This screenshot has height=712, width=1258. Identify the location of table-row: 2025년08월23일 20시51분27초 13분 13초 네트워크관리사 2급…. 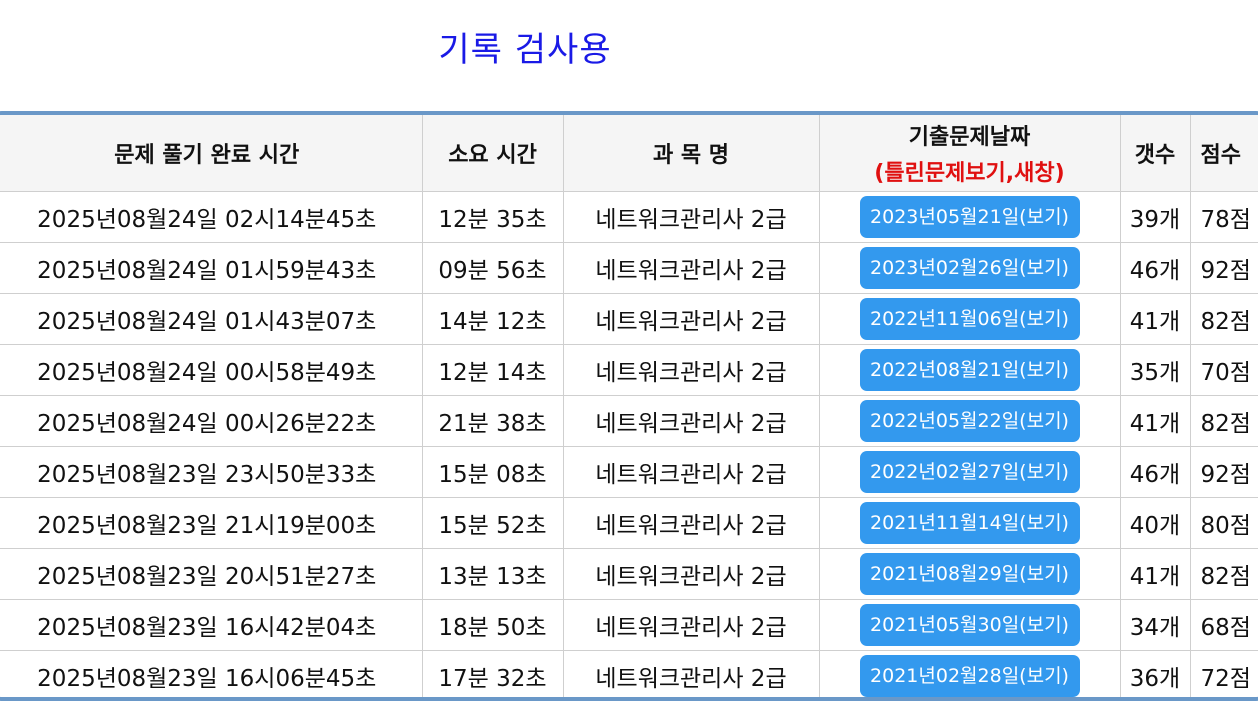
(629, 574).